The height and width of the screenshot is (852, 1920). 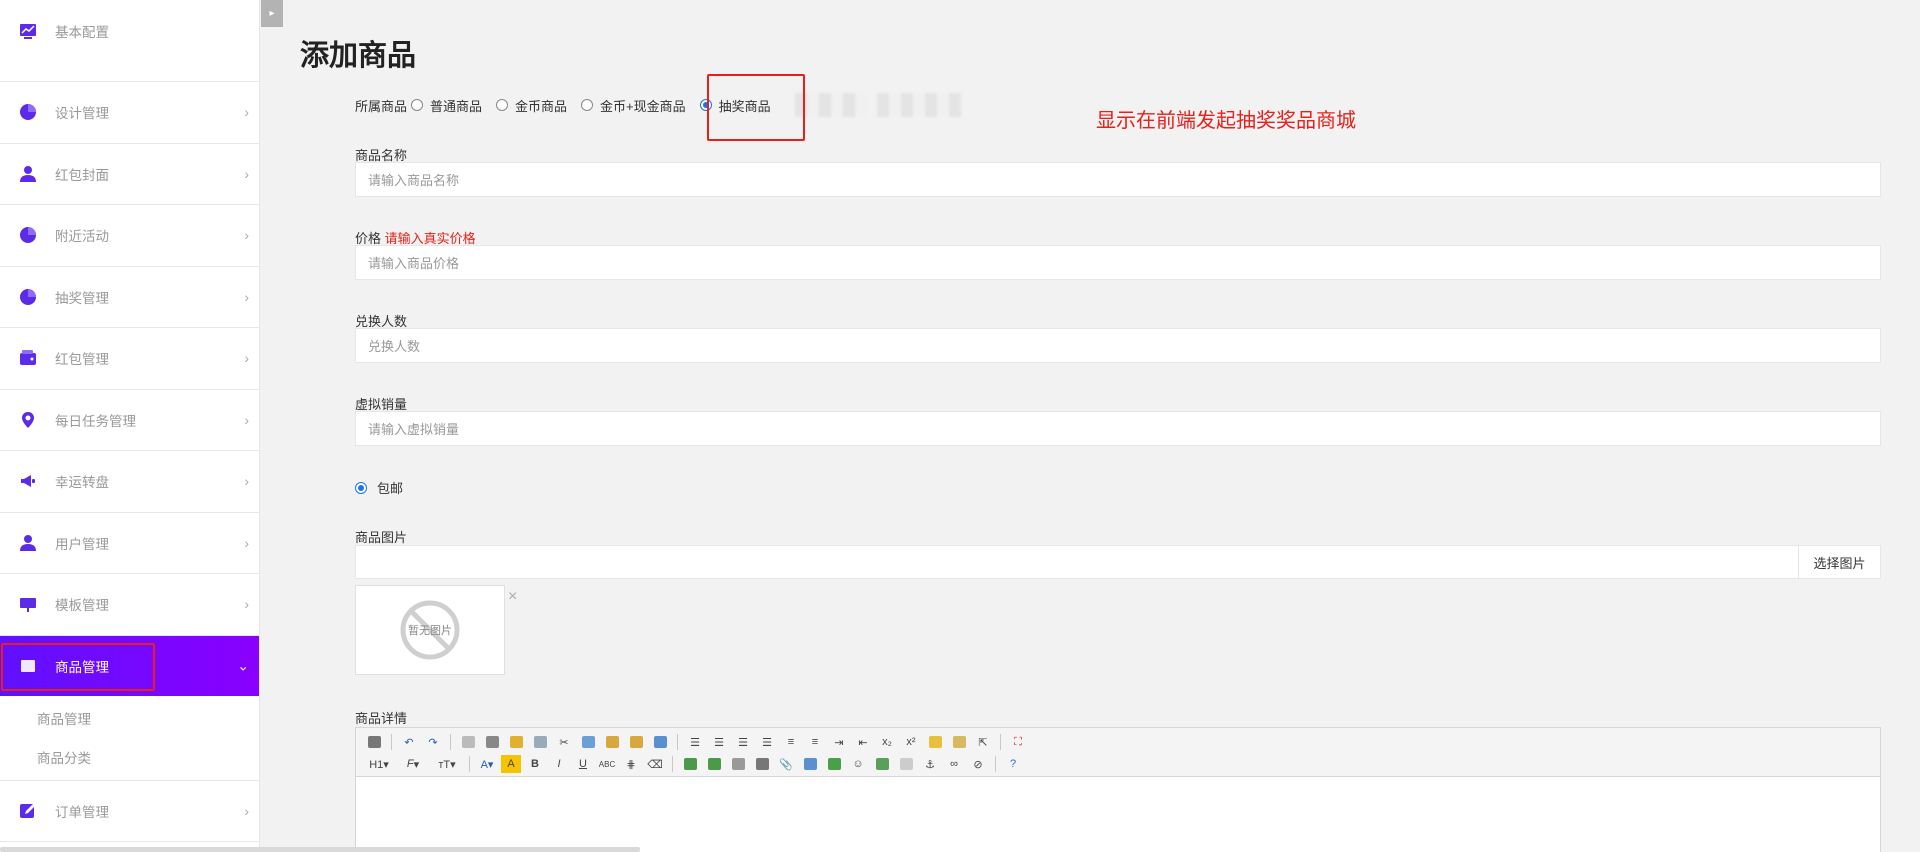 I want to click on name-input: 请输入商品名称, so click(x=1118, y=179).